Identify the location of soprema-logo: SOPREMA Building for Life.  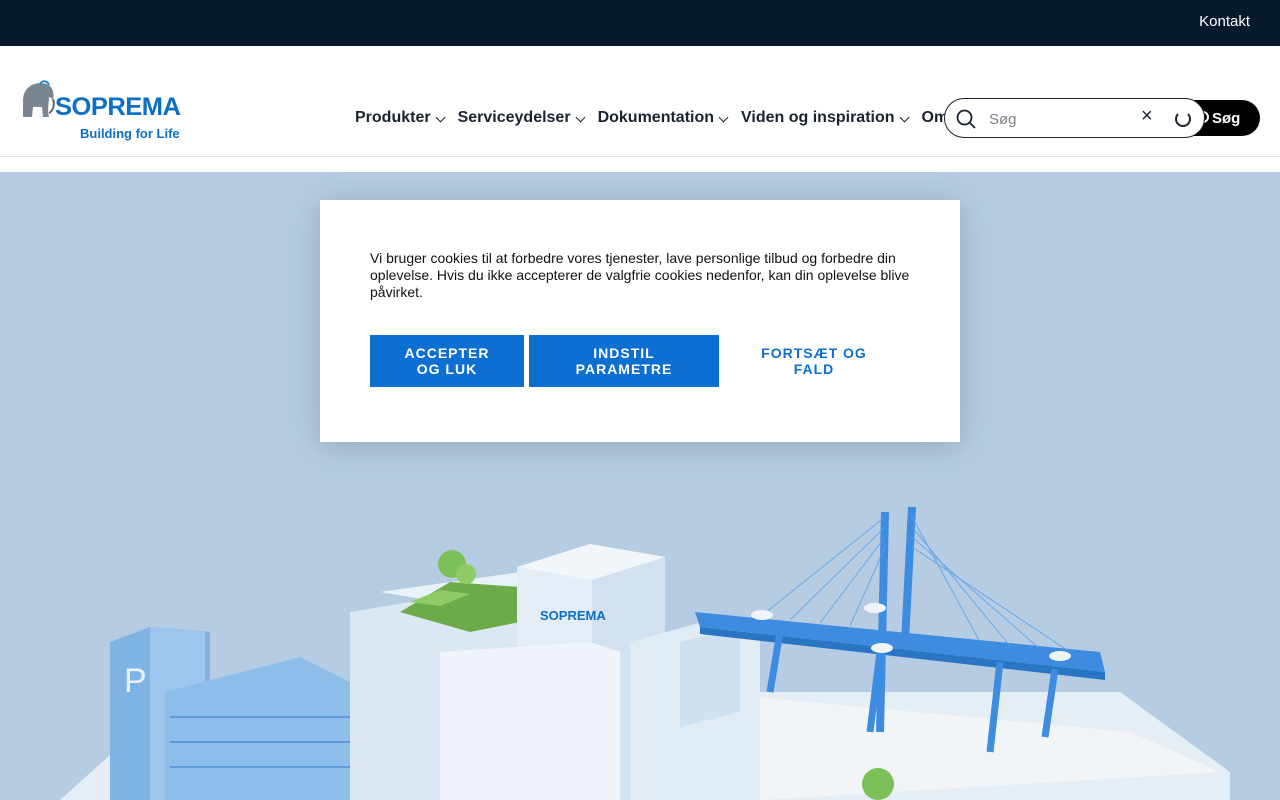
(100, 111).